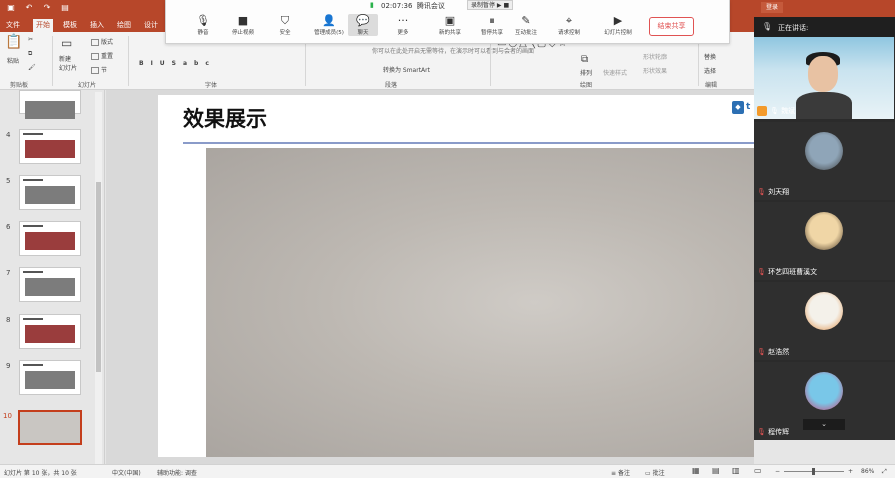 Image resolution: width=895 pixels, height=478 pixels. What do you see at coordinates (177, 472) in the screenshot?
I see `accessibility-indicator: 辅助功能: 调查` at bounding box center [177, 472].